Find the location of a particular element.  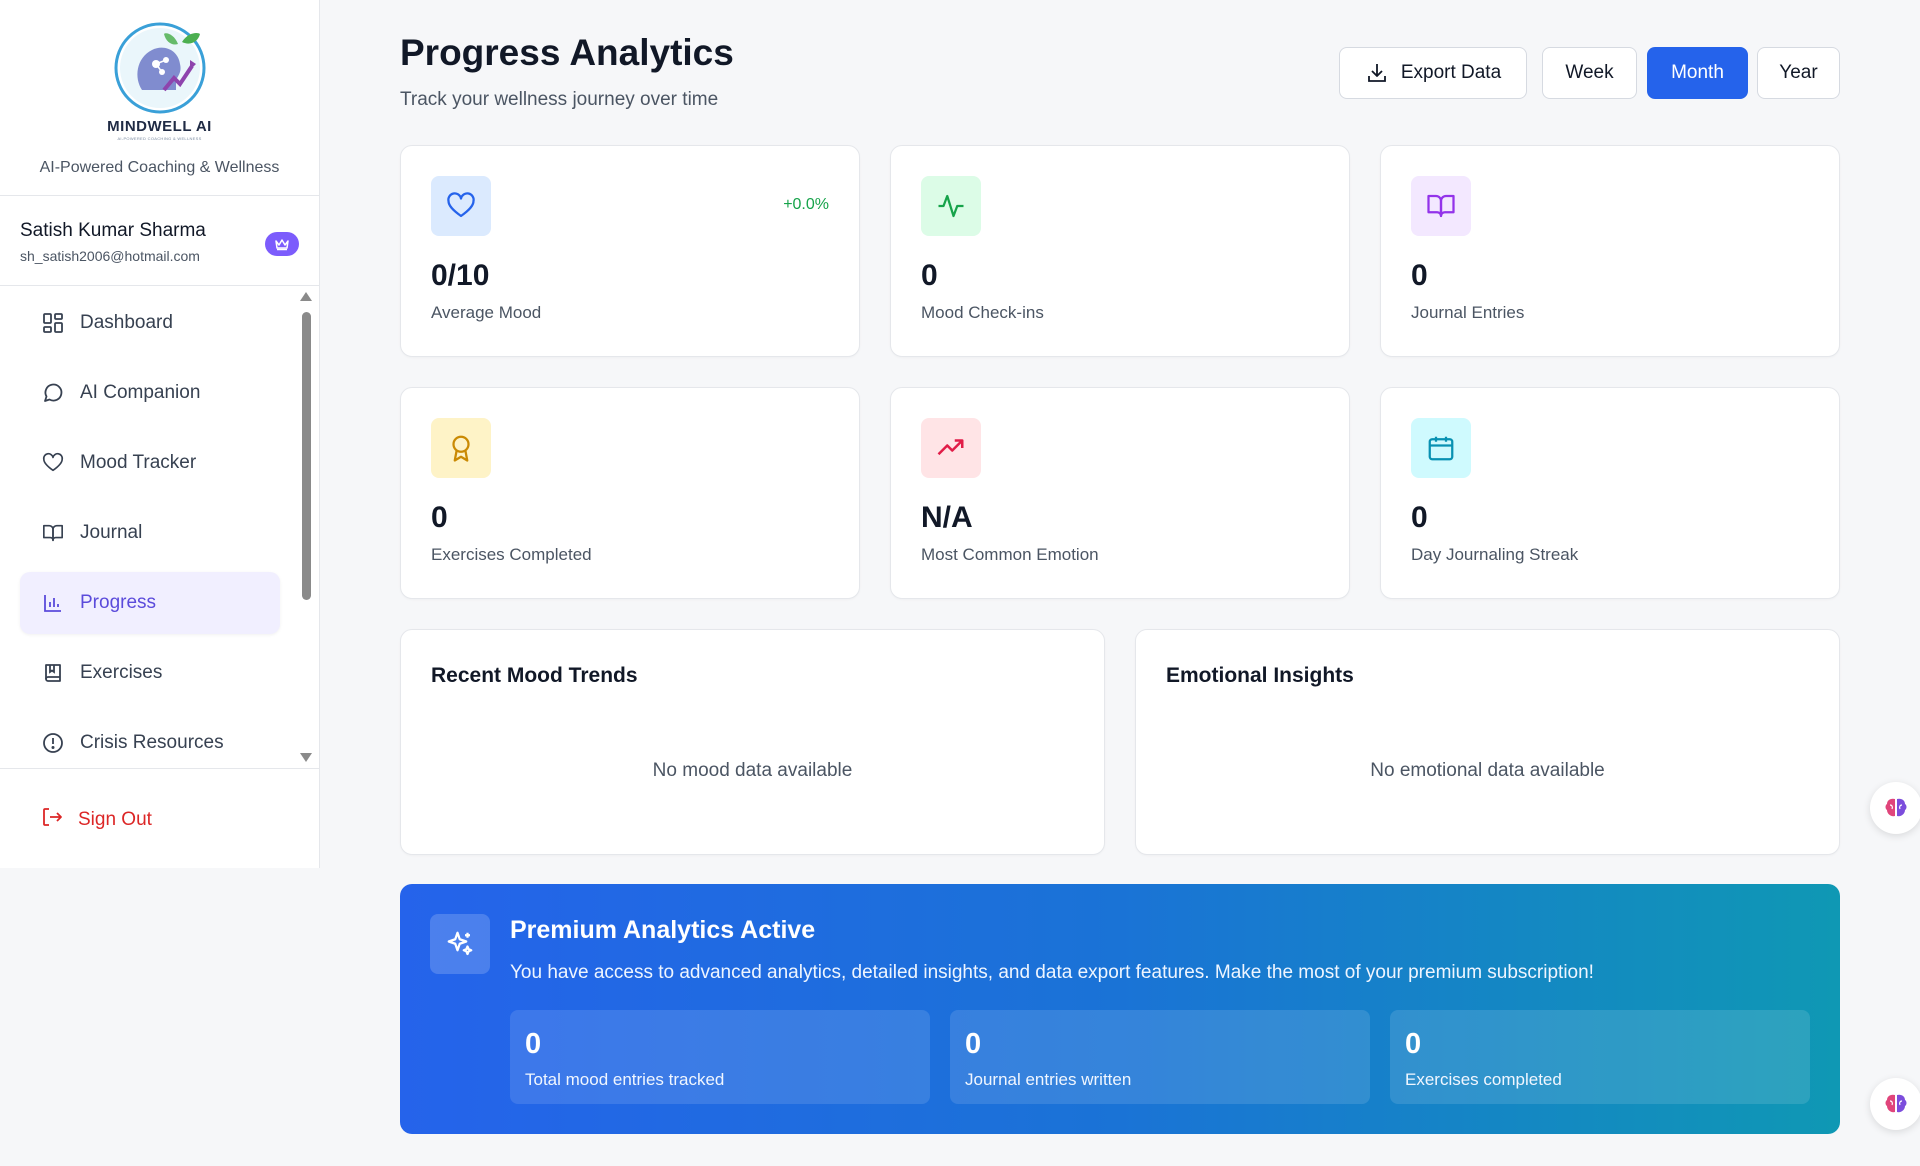

stat-value: 0/10 is located at coordinates (460, 275).